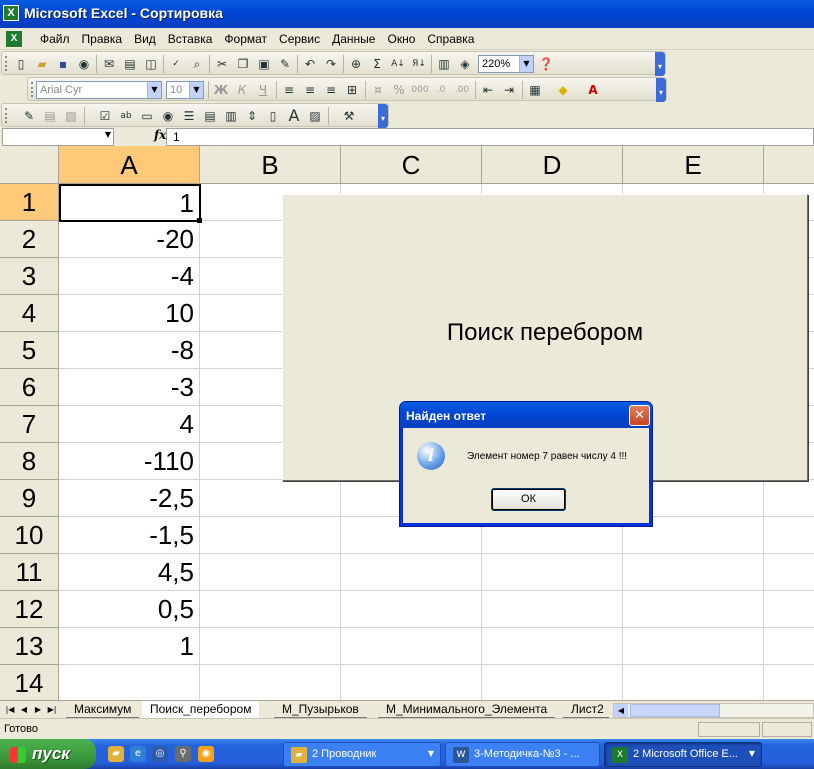  I want to click on menu-data: Данные, so click(353, 39).